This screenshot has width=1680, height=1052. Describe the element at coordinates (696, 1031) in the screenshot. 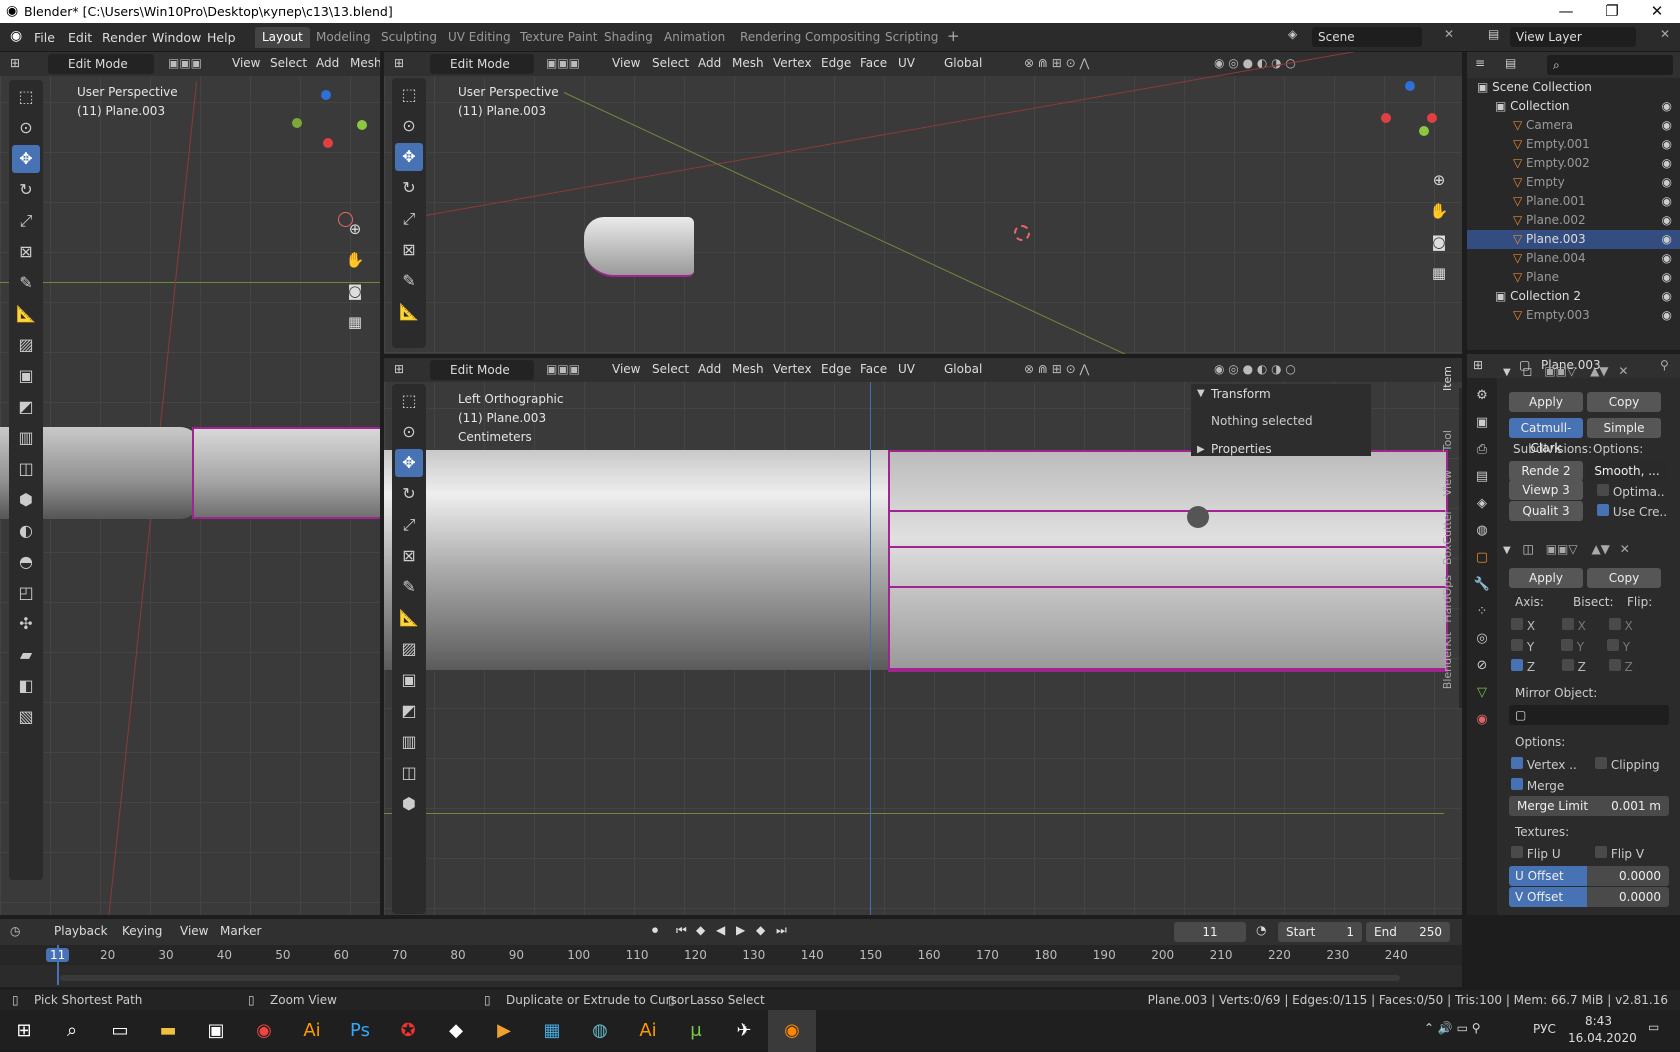

I see `torrent-icon: μ` at that location.